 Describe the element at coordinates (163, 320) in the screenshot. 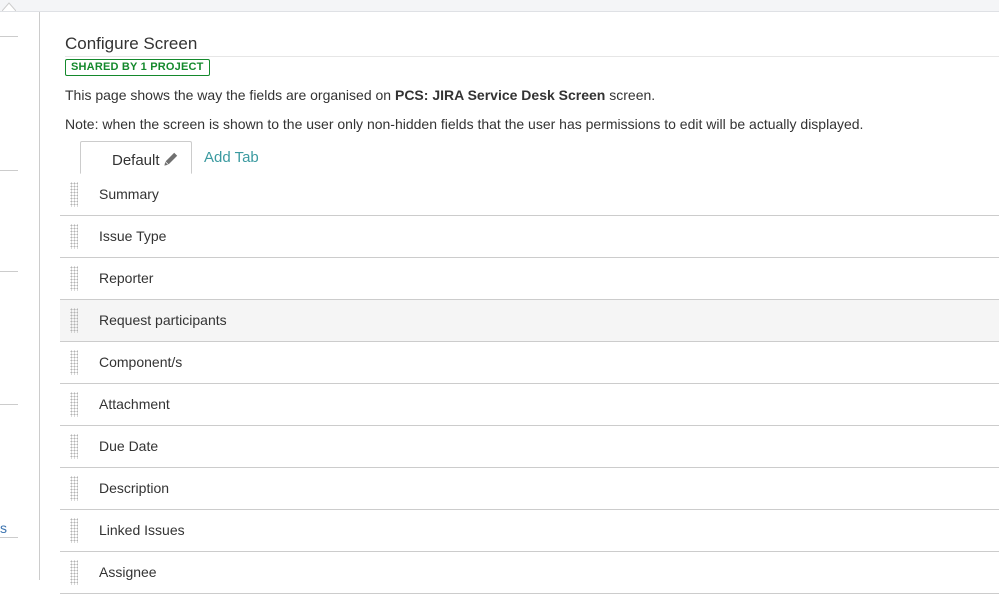

I see `field-label: Request participants` at that location.